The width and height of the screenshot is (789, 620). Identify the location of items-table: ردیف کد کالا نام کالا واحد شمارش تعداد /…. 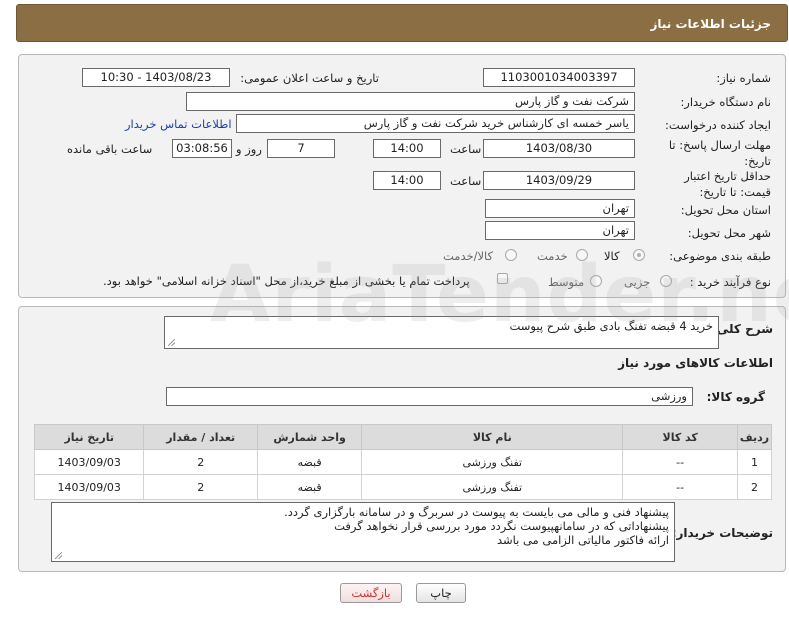
(403, 462).